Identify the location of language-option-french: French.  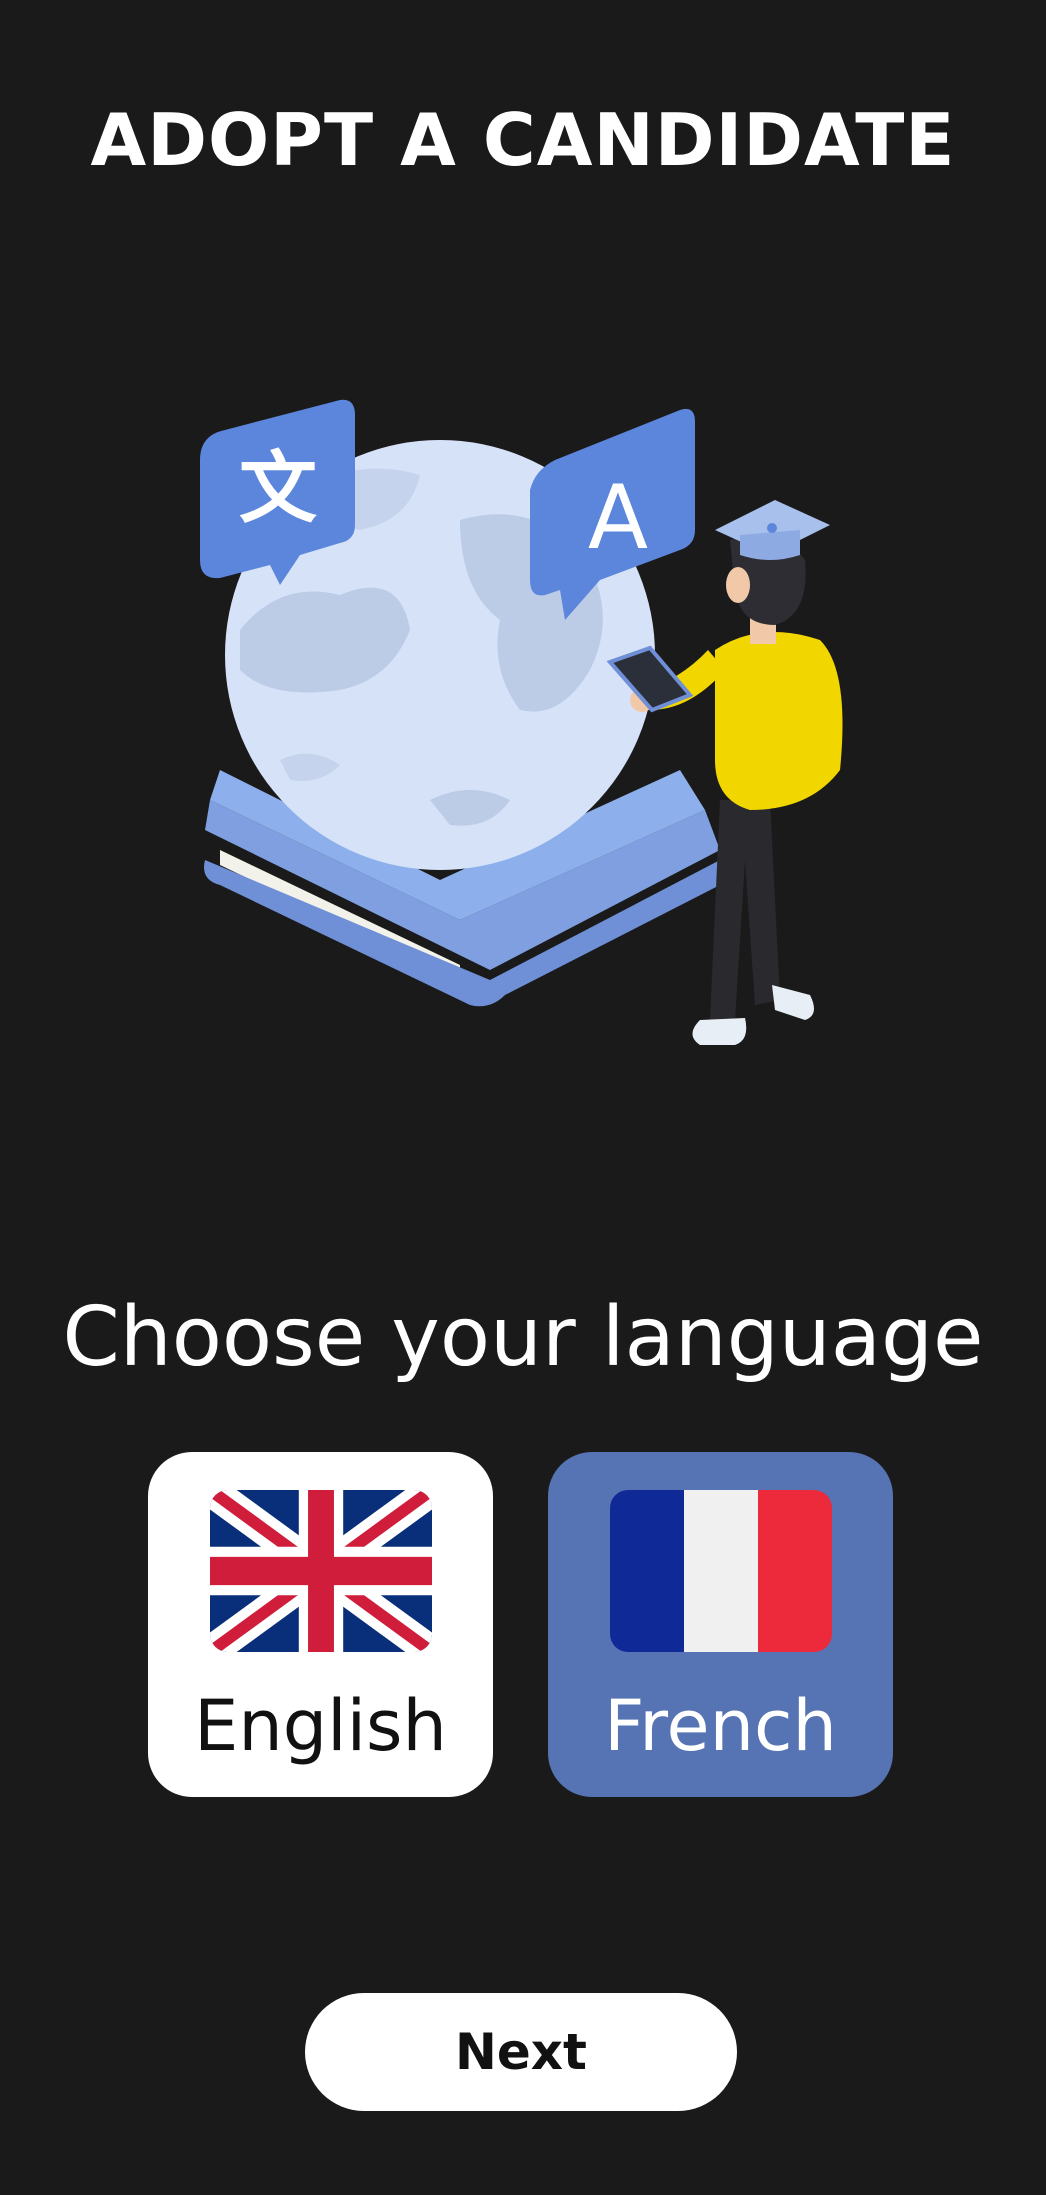
(720, 1624).